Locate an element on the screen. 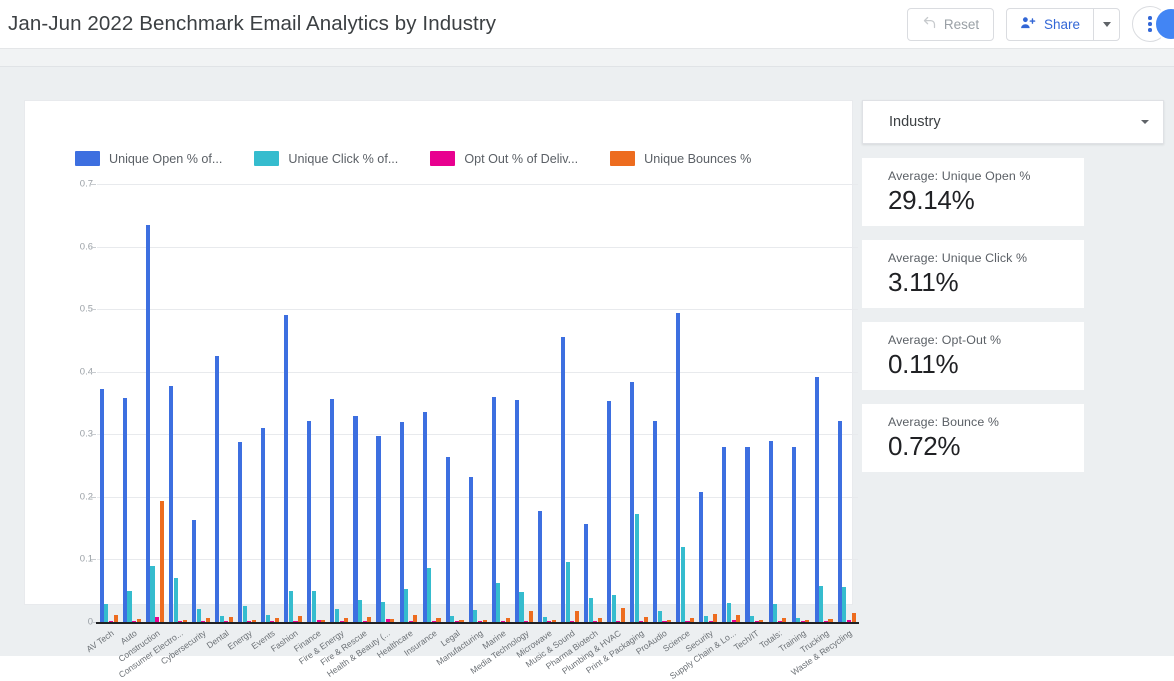 The image size is (1174, 681). share-dropdown-toggle is located at coordinates (1106, 24).